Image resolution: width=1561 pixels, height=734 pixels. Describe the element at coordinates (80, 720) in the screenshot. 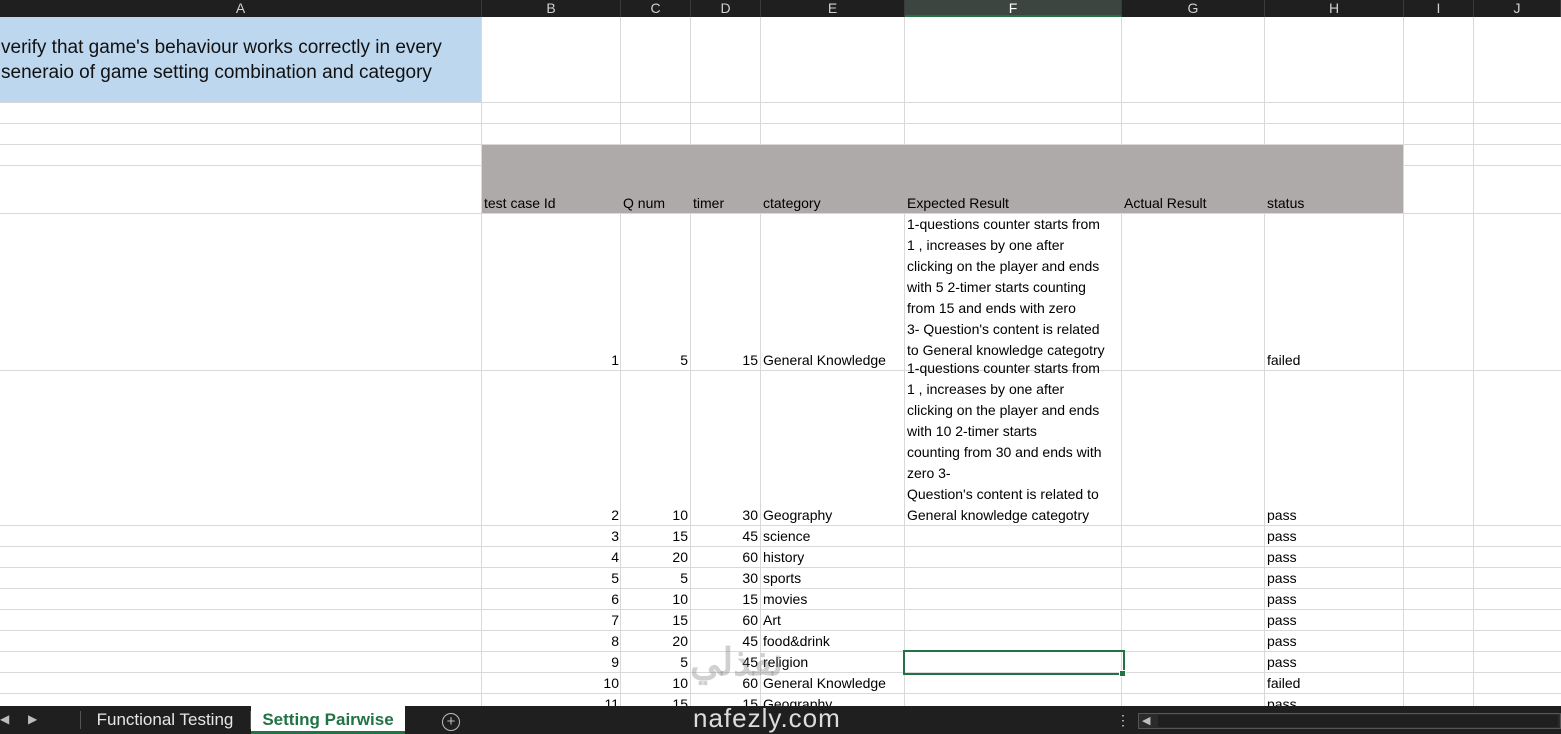

I see `tab-separator` at that location.